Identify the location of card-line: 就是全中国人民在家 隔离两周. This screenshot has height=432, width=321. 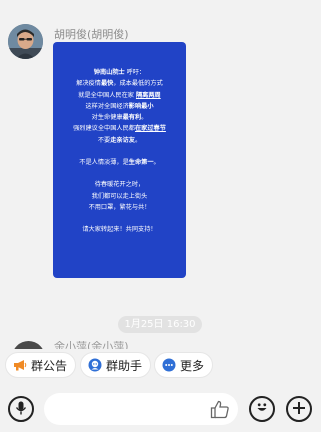
(119, 95).